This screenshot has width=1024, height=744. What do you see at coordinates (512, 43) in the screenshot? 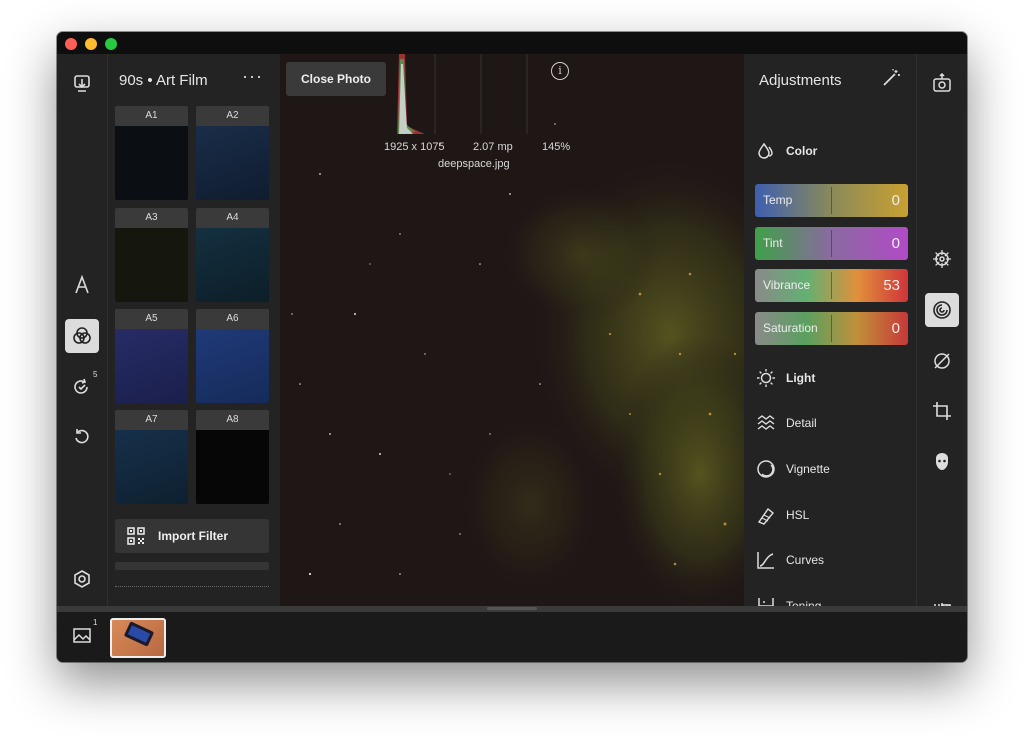
I see `title-bar` at bounding box center [512, 43].